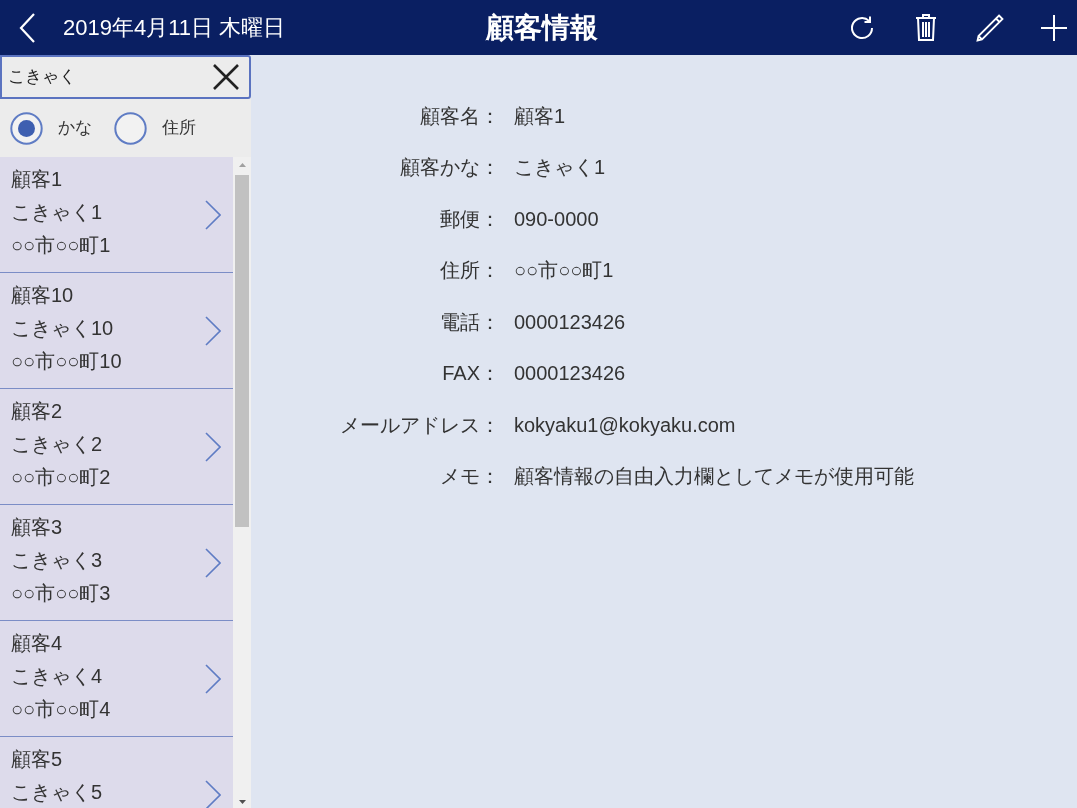  Describe the element at coordinates (449, 168) in the screenshot. I see `field-label: 顧客かな：` at that location.